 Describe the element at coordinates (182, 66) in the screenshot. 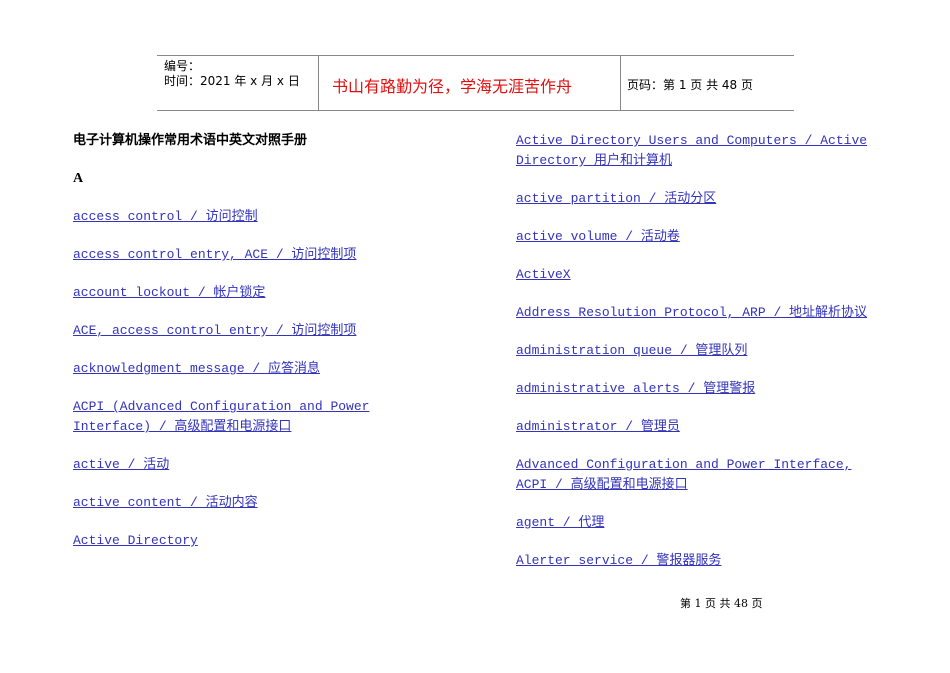

I see `number-label: 编号：` at that location.